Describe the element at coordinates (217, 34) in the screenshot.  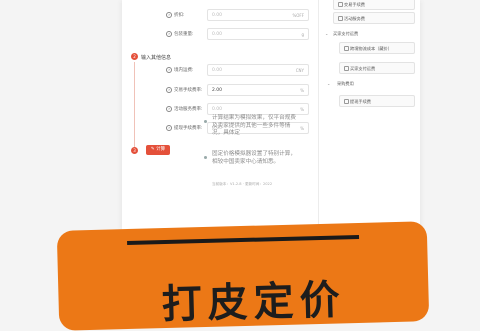
I see `package-weight-value: 0.00` at that location.